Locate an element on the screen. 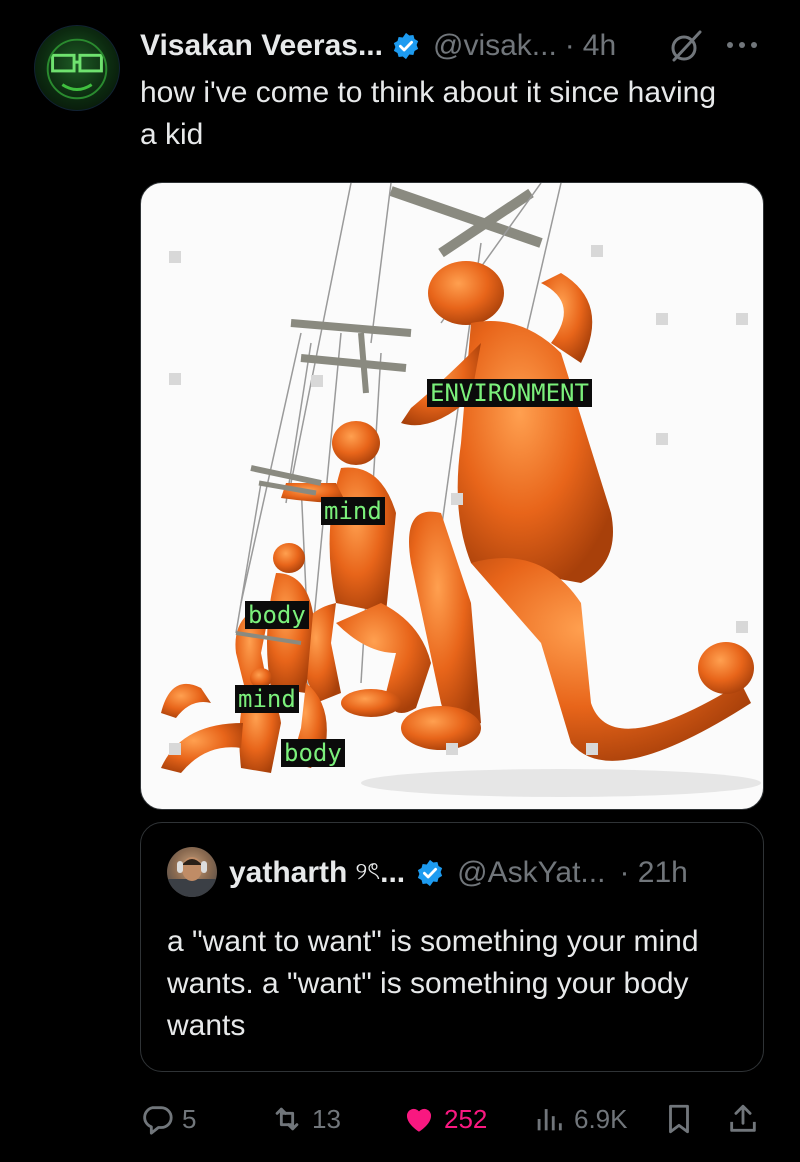  reply-button: 5 is located at coordinates (168, 1119).